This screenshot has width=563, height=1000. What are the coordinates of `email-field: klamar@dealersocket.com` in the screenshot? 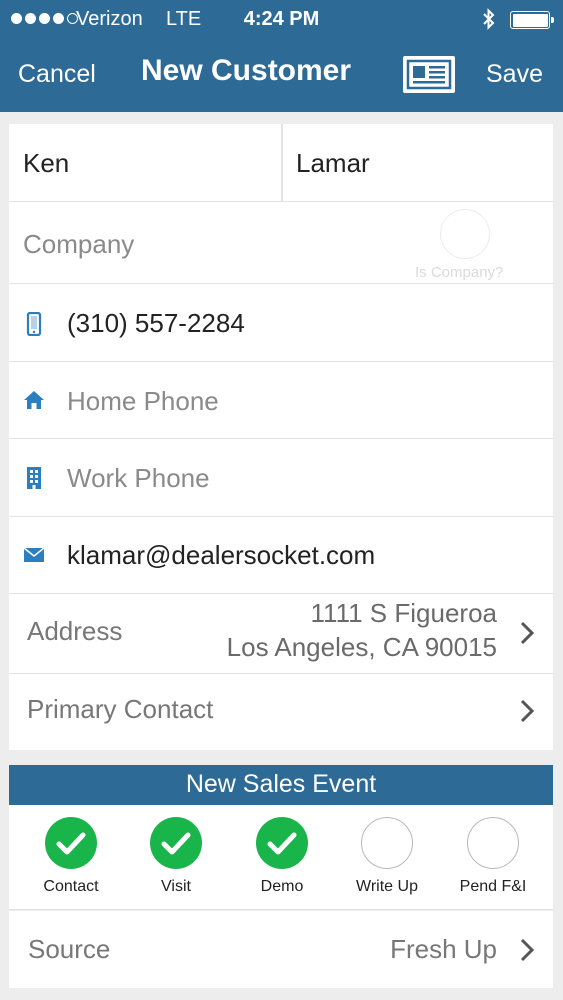 It's located at (221, 555).